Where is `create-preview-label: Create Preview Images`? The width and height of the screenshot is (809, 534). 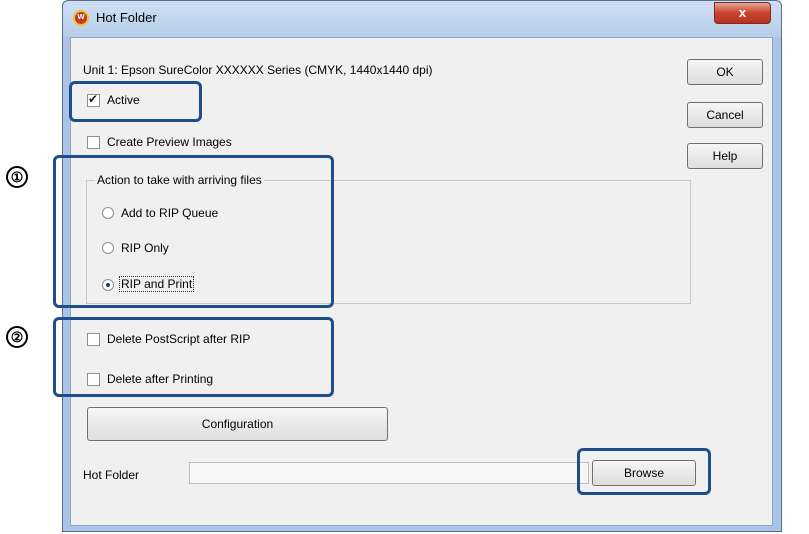 create-preview-label: Create Preview Images is located at coordinates (169, 142).